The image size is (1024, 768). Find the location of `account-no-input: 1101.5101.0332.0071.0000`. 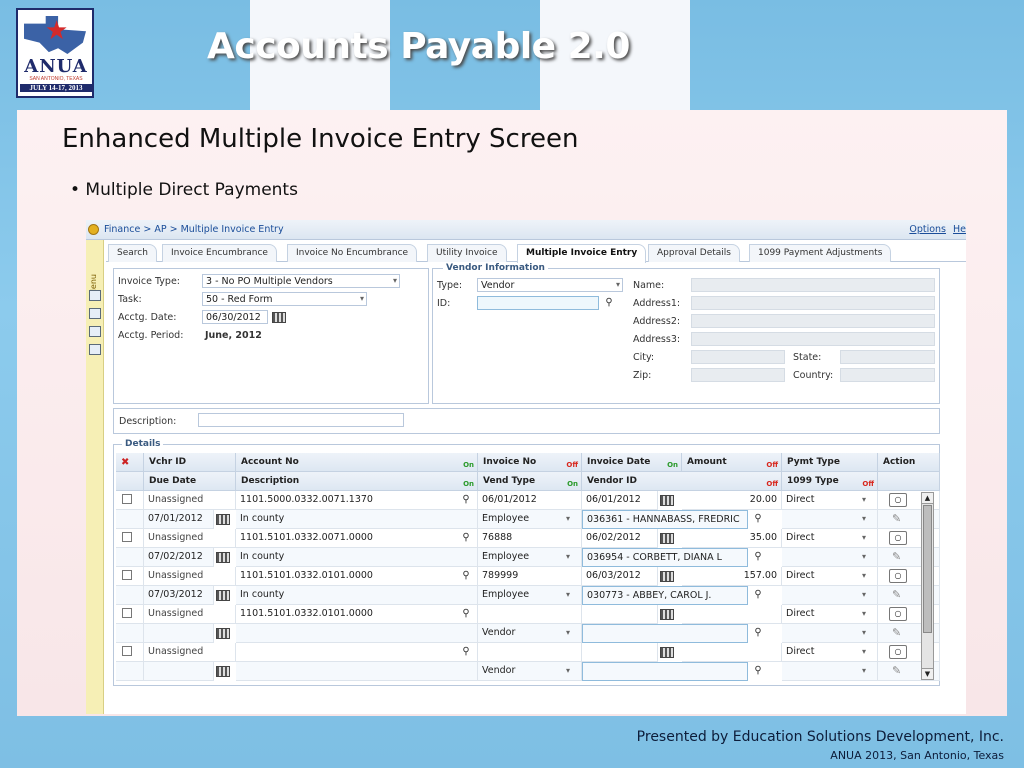

account-no-input: 1101.5101.0332.0071.0000 is located at coordinates (357, 538).